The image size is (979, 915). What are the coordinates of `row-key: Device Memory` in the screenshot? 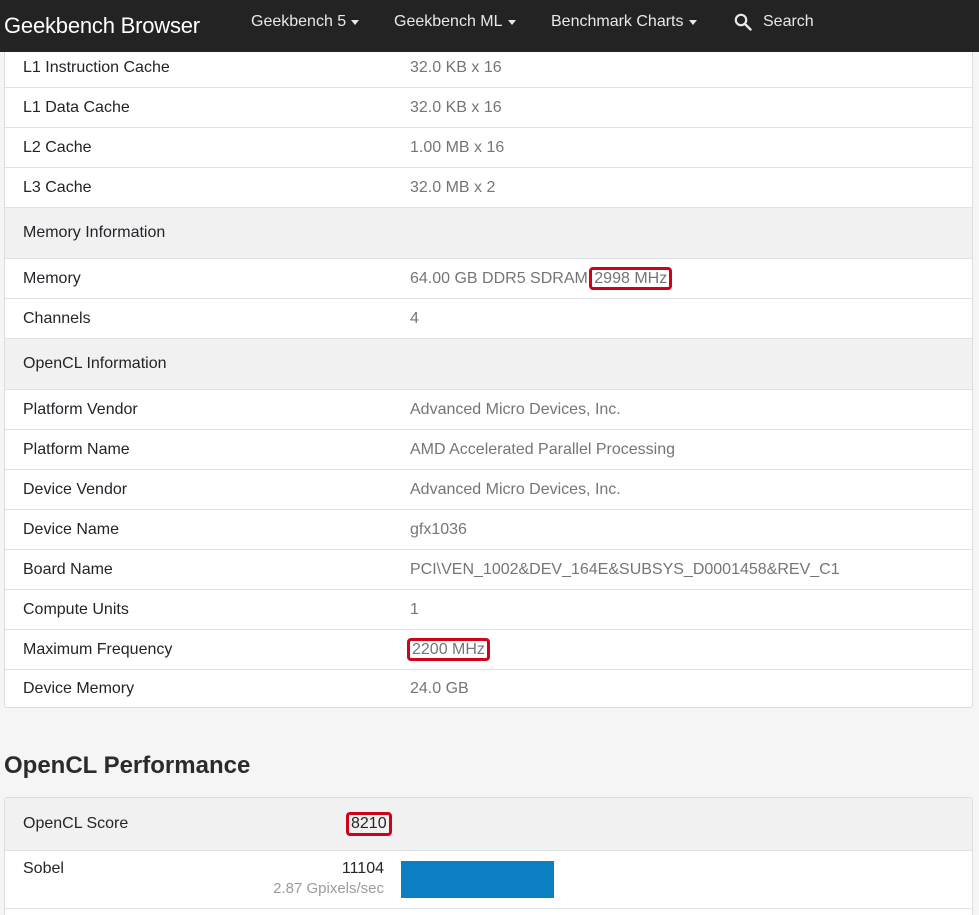 It's located at (79, 688).